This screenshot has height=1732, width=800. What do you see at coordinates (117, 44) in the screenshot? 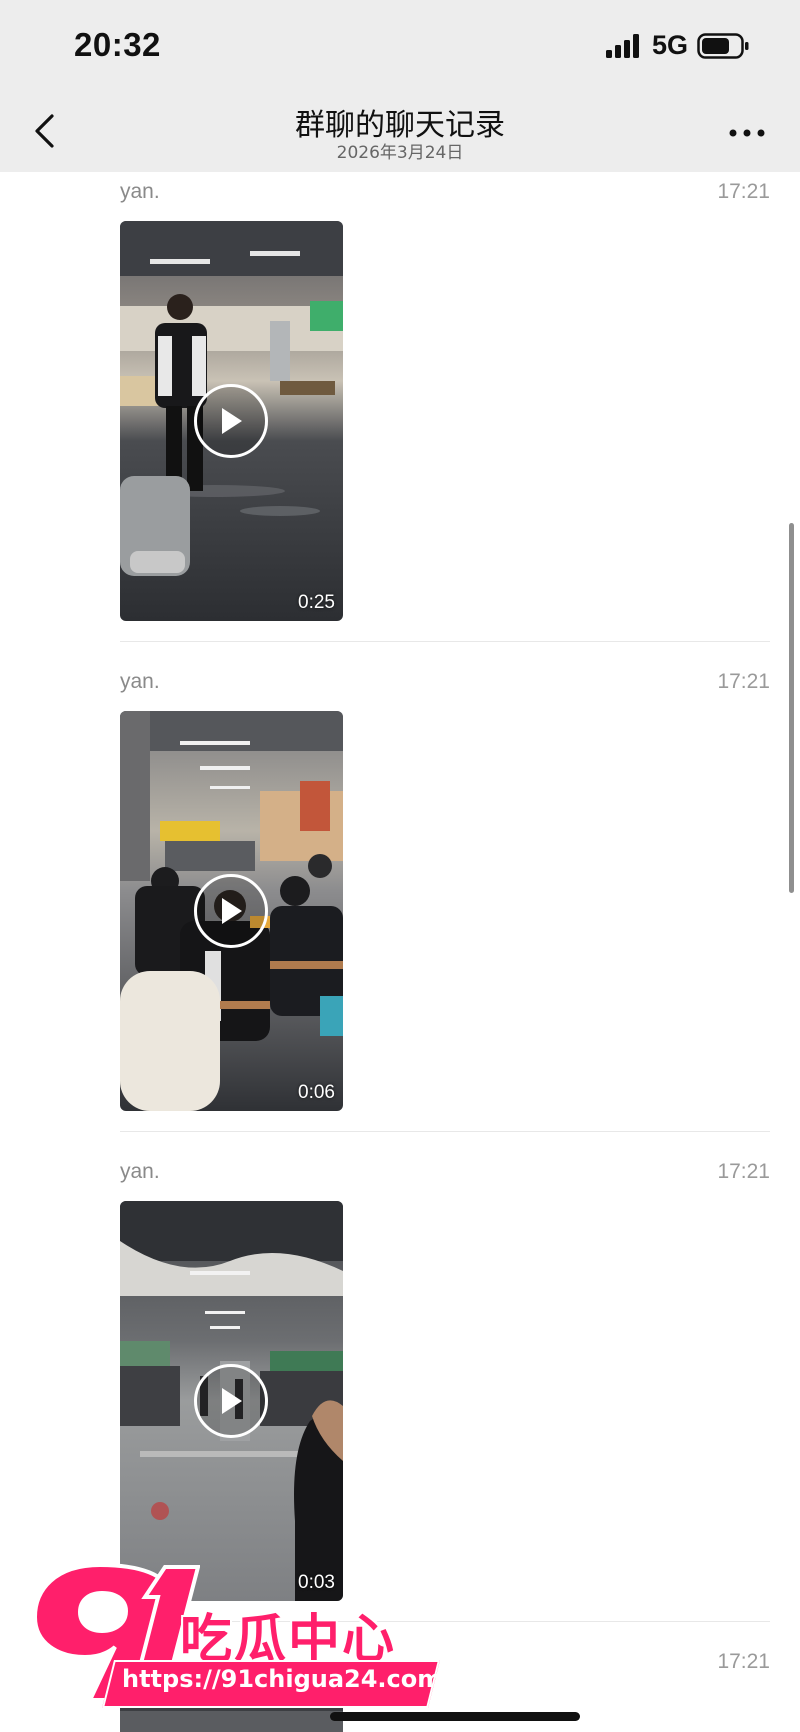
I see `status-time: 20:32` at bounding box center [117, 44].